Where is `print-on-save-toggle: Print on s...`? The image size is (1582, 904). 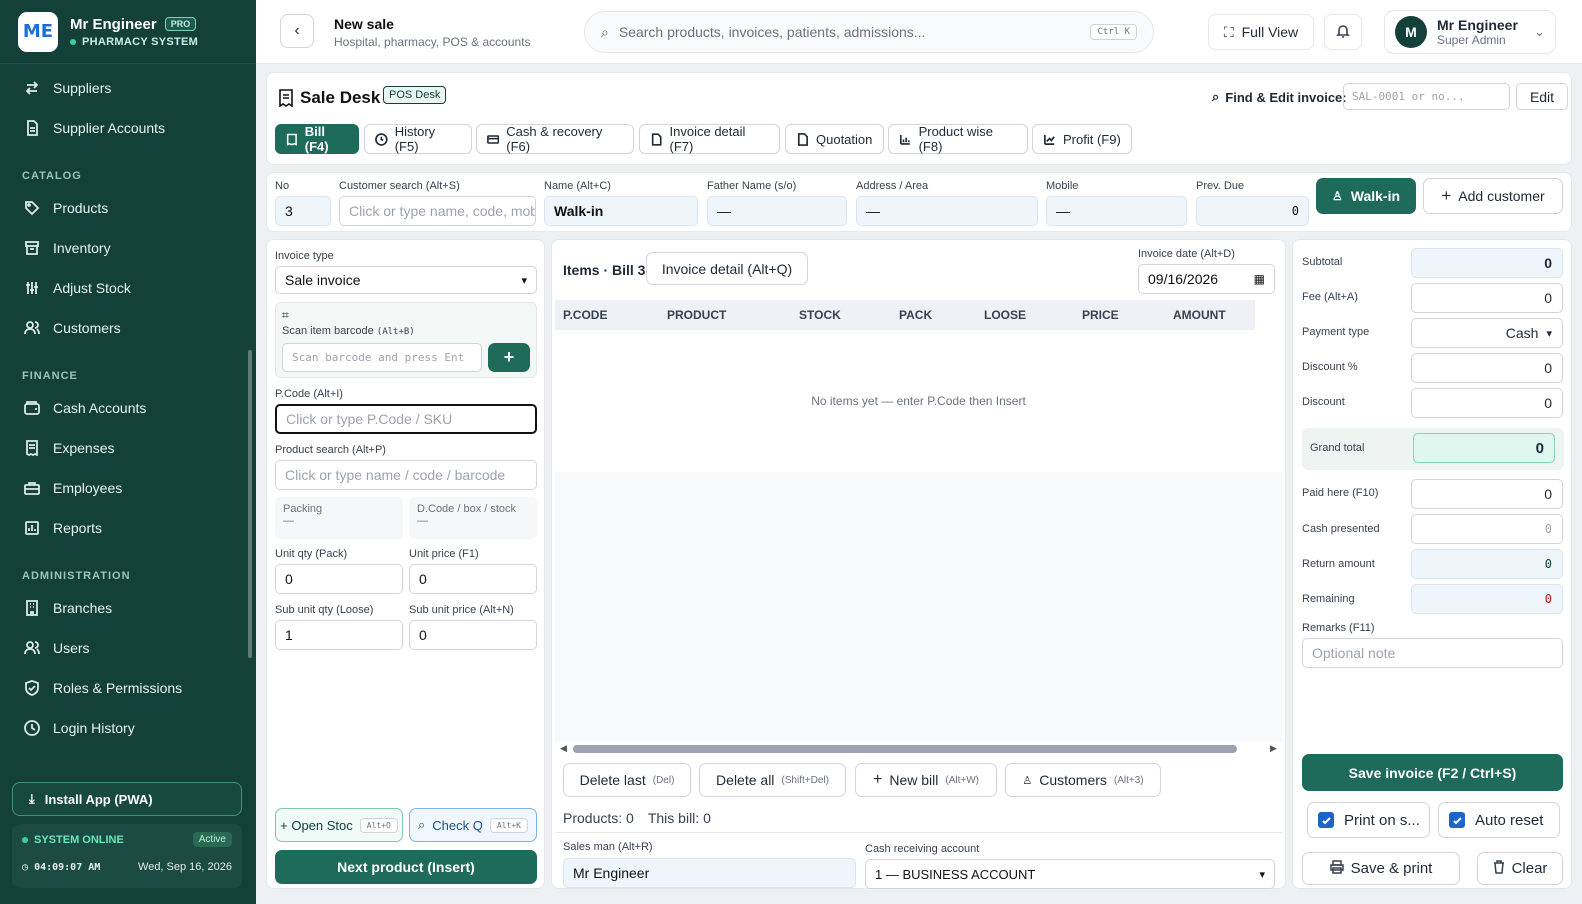 print-on-save-toggle: Print on s... is located at coordinates (1368, 820).